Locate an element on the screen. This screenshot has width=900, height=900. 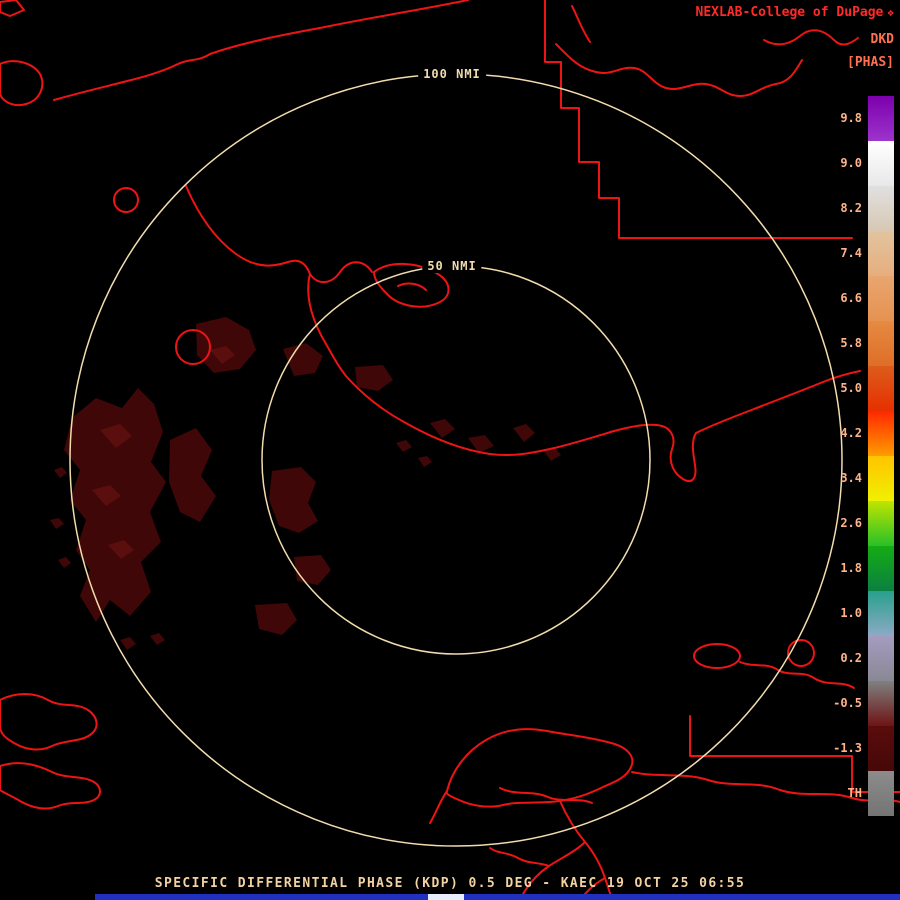
range-ring-label-100nmi: 100 NMI is located at coordinates (452, 74).